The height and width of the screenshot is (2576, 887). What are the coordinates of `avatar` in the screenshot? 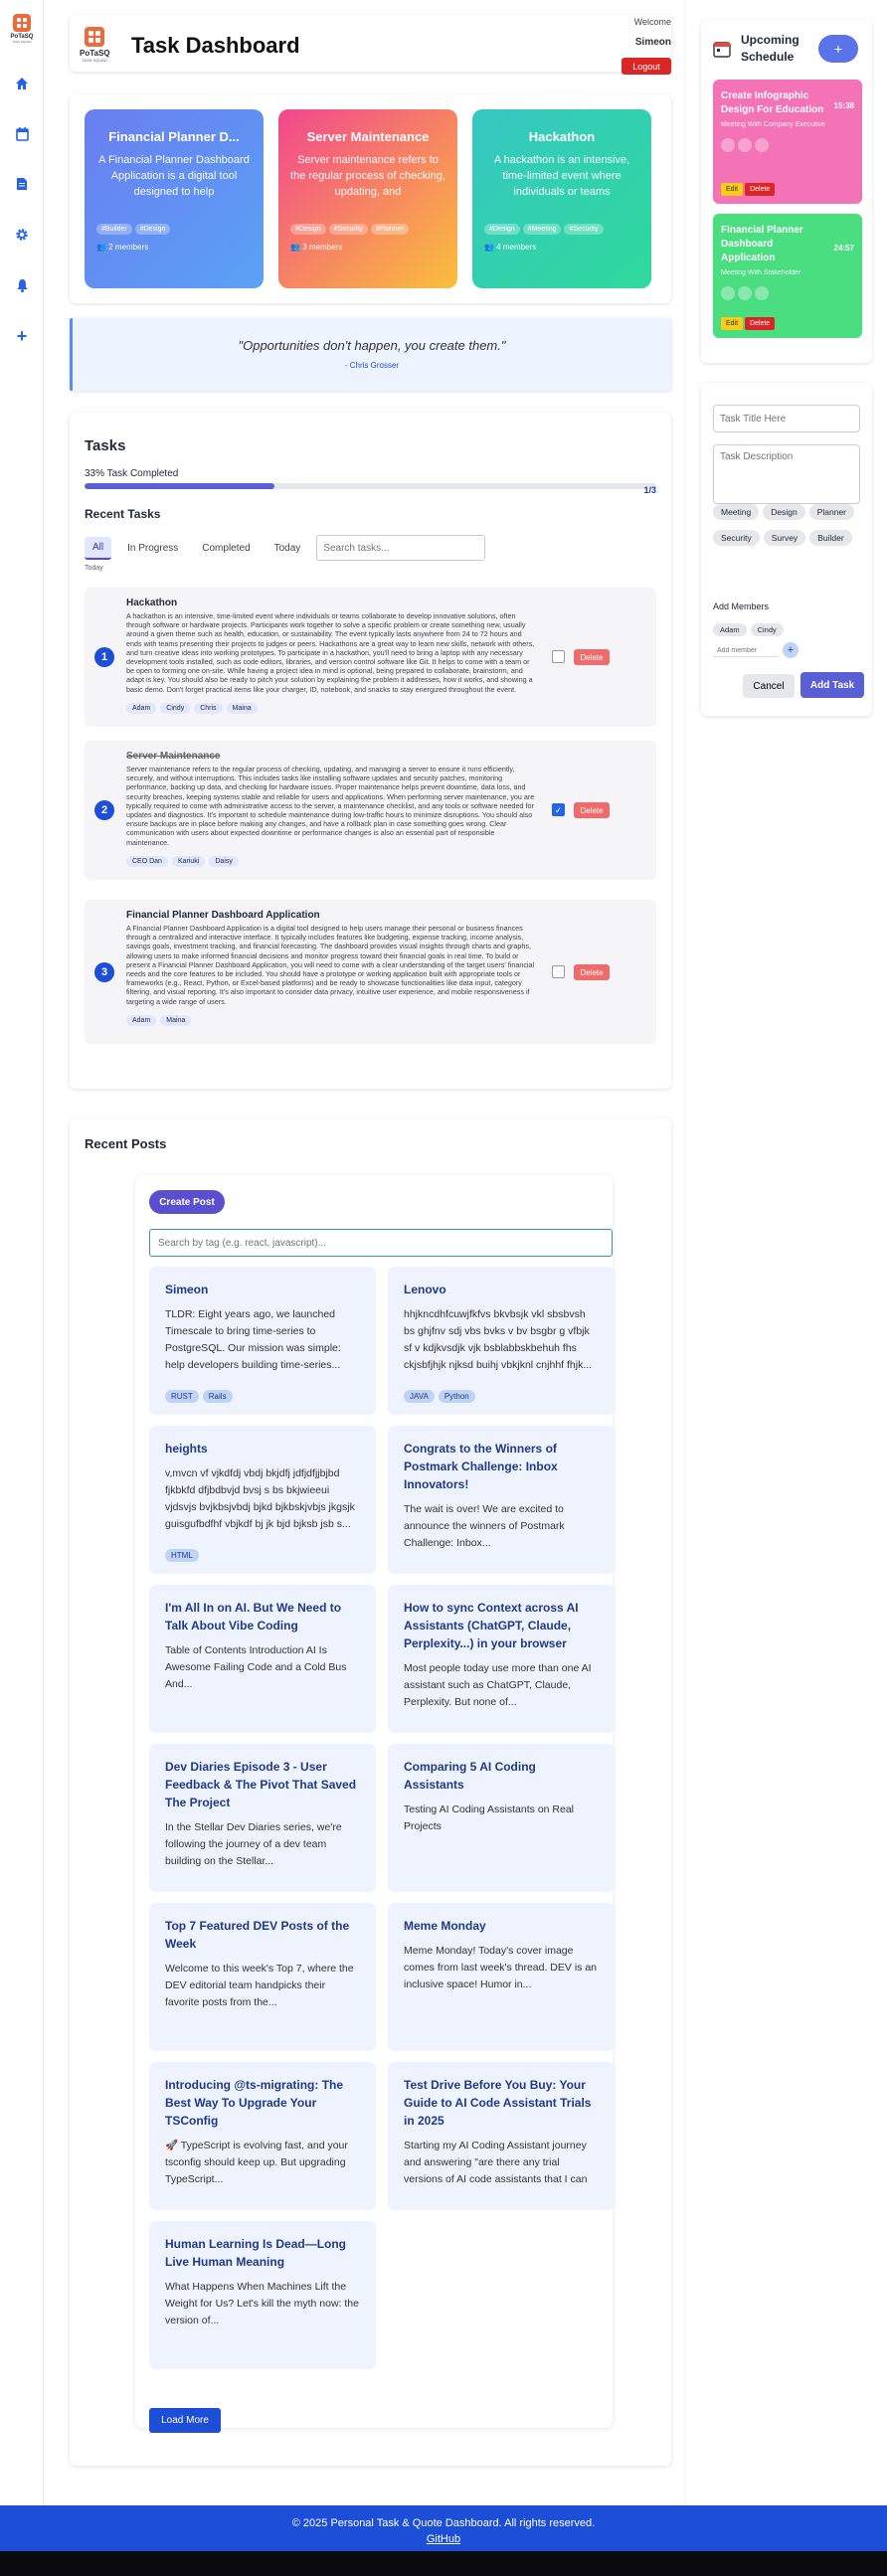 It's located at (728, 145).